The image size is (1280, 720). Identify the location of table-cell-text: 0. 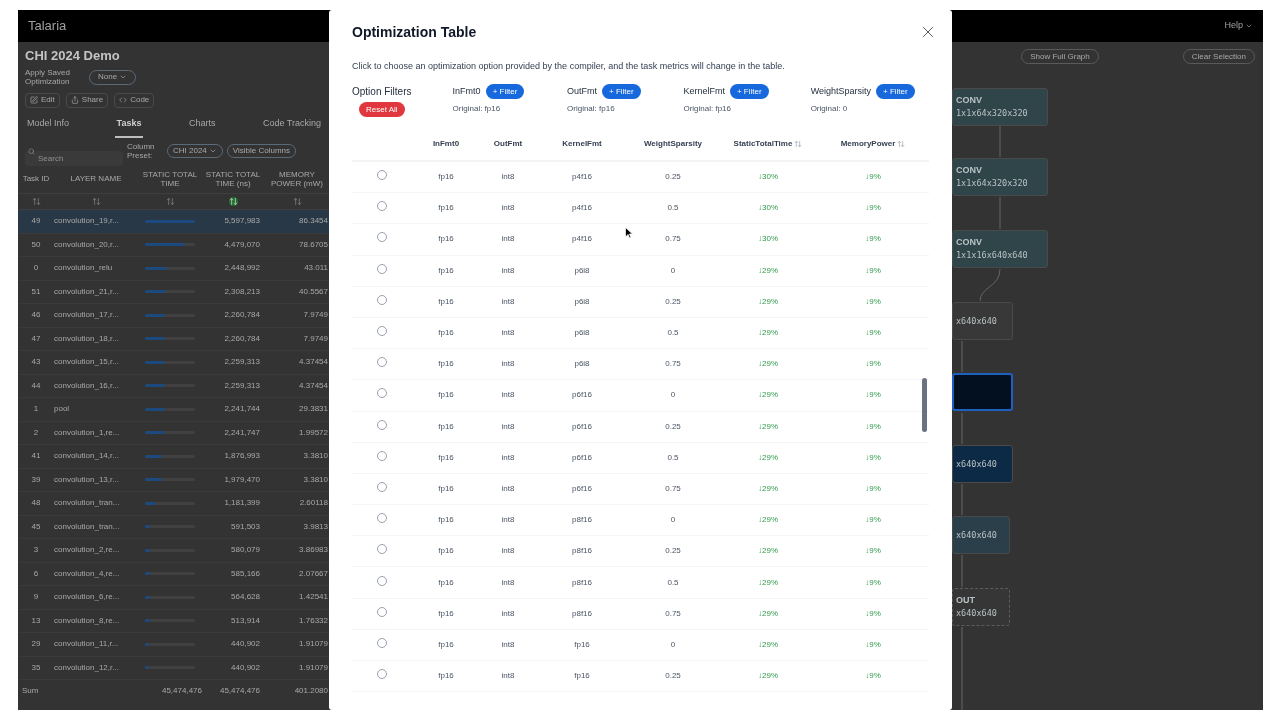
(673, 395).